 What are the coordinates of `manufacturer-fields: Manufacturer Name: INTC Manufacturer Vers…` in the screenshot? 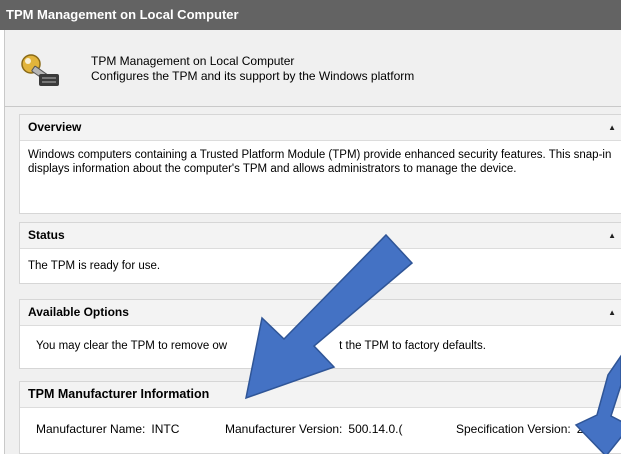 It's located at (320, 430).